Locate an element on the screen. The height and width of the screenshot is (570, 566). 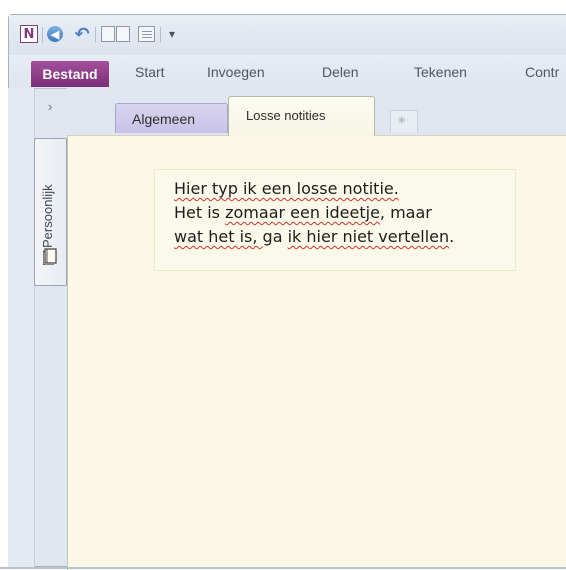
notebook-pane is located at coordinates (21, 328).